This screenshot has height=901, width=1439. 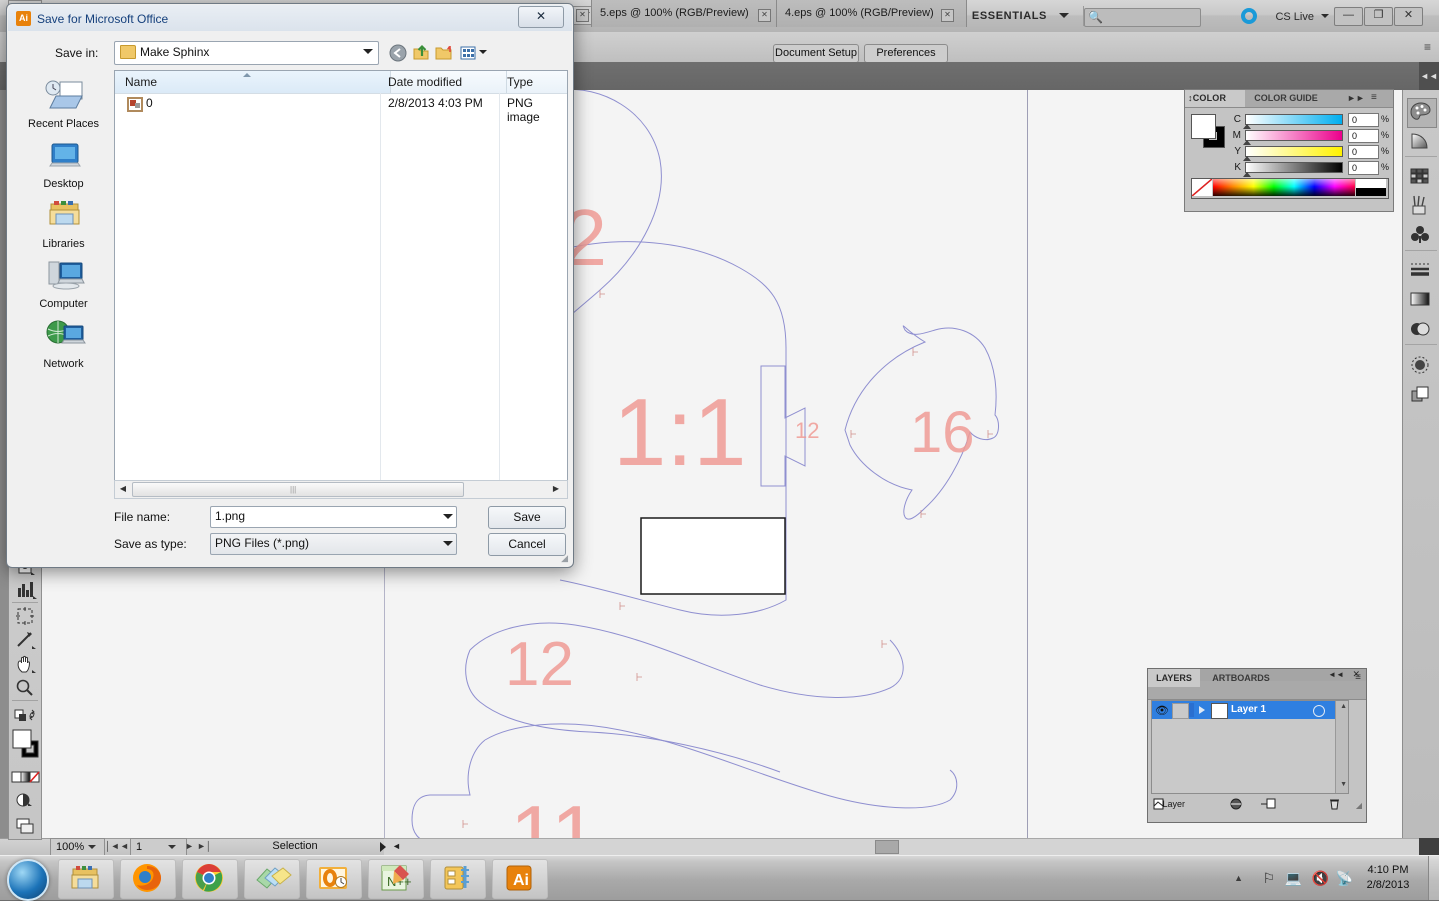 I want to click on make-clipping-mask-icon, so click(x=1236, y=804).